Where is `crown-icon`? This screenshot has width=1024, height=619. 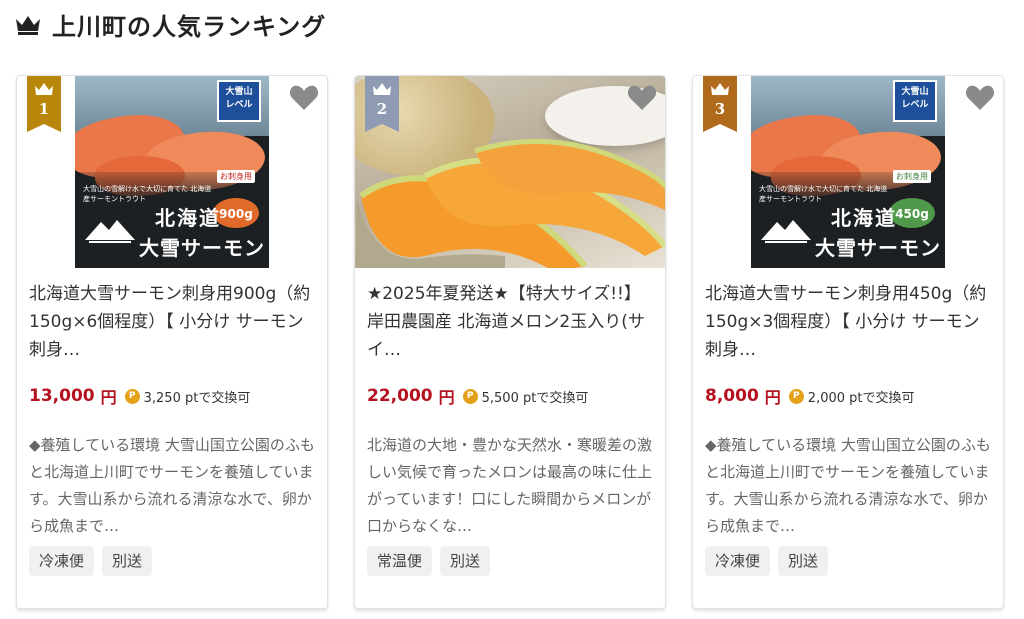
crown-icon is located at coordinates (28, 25).